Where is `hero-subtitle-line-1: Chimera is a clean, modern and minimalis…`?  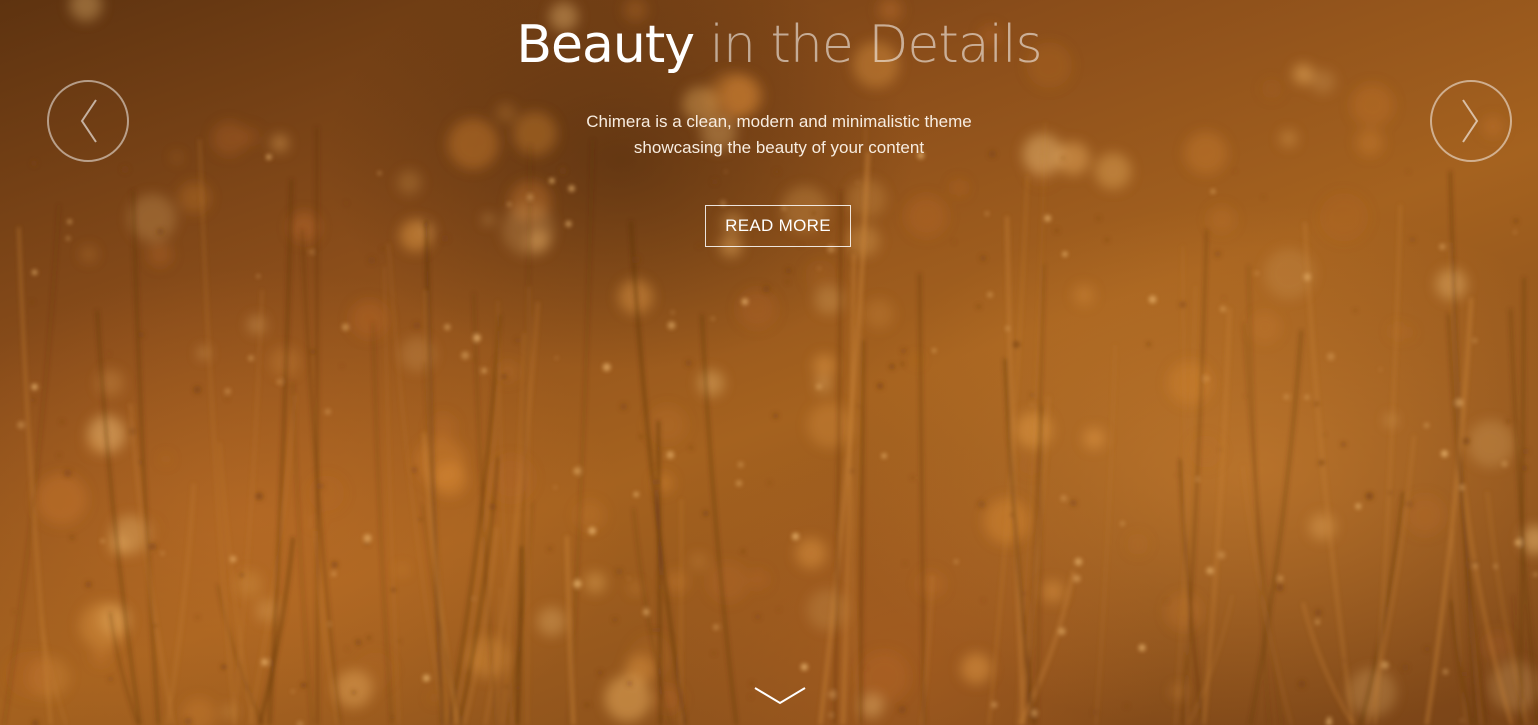
hero-subtitle-line-1: Chimera is a clean, modern and minimalis… is located at coordinates (779, 121).